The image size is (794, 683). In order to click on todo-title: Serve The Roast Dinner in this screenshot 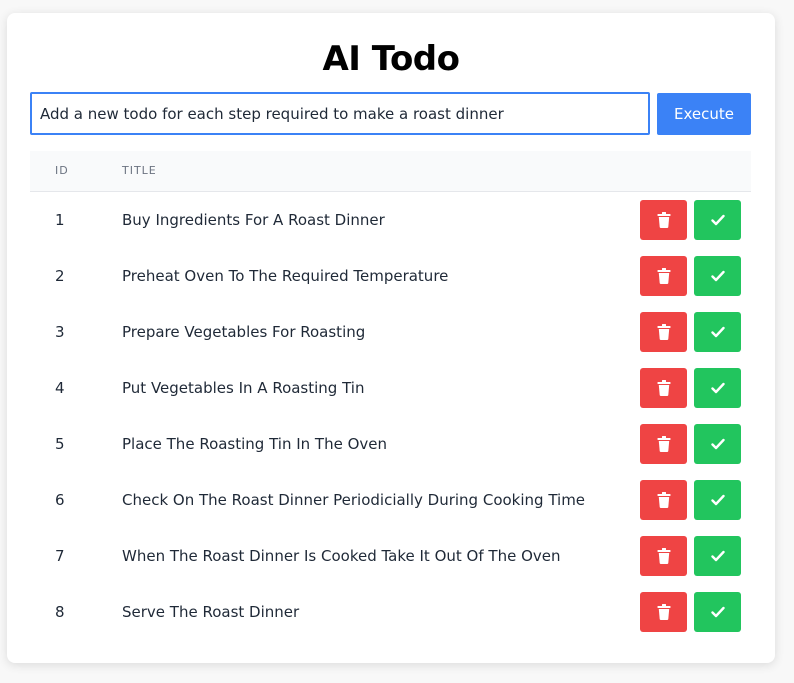, I will do `click(211, 612)`.